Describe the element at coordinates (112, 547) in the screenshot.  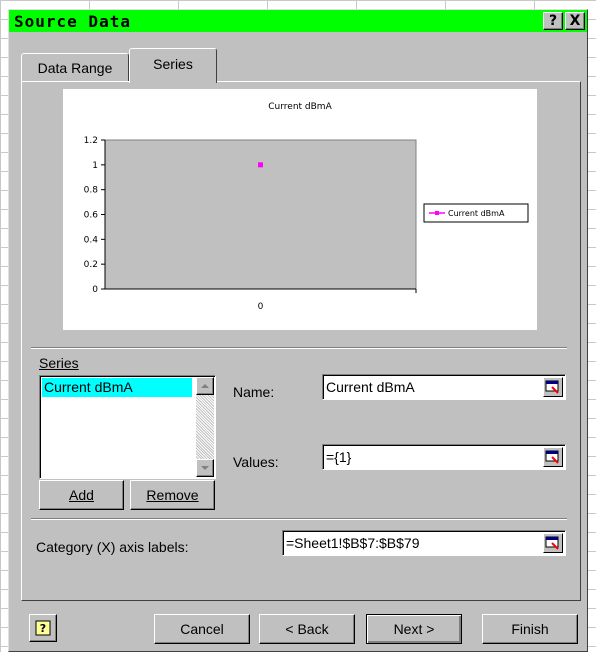
I see `category-label: Category (X) axis labels:` at that location.